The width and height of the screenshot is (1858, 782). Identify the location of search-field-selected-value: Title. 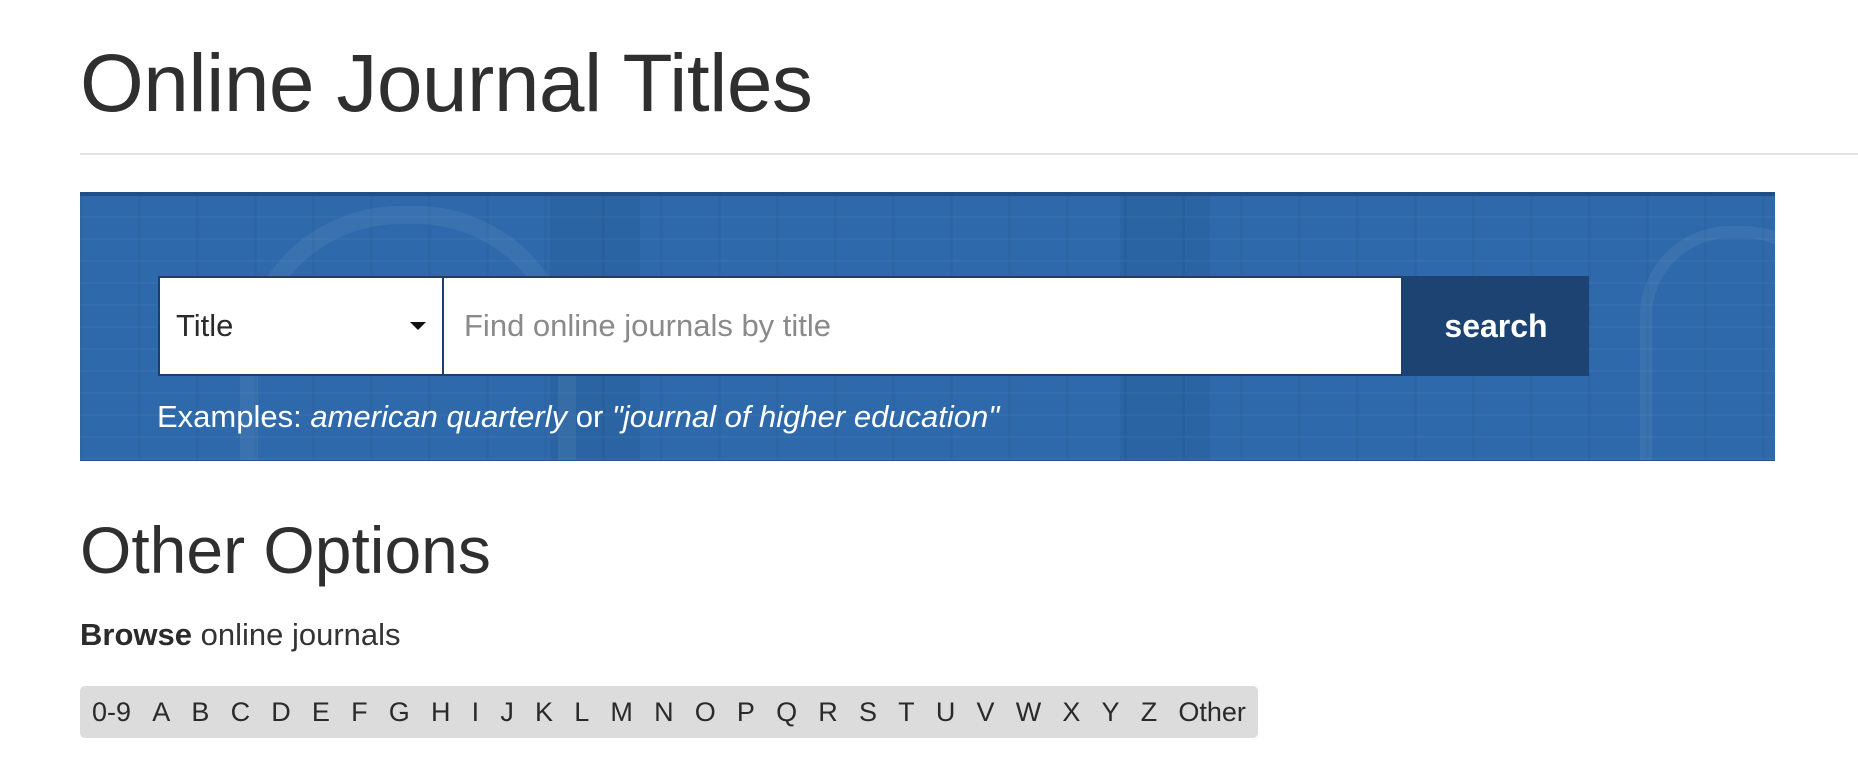
(205, 325).